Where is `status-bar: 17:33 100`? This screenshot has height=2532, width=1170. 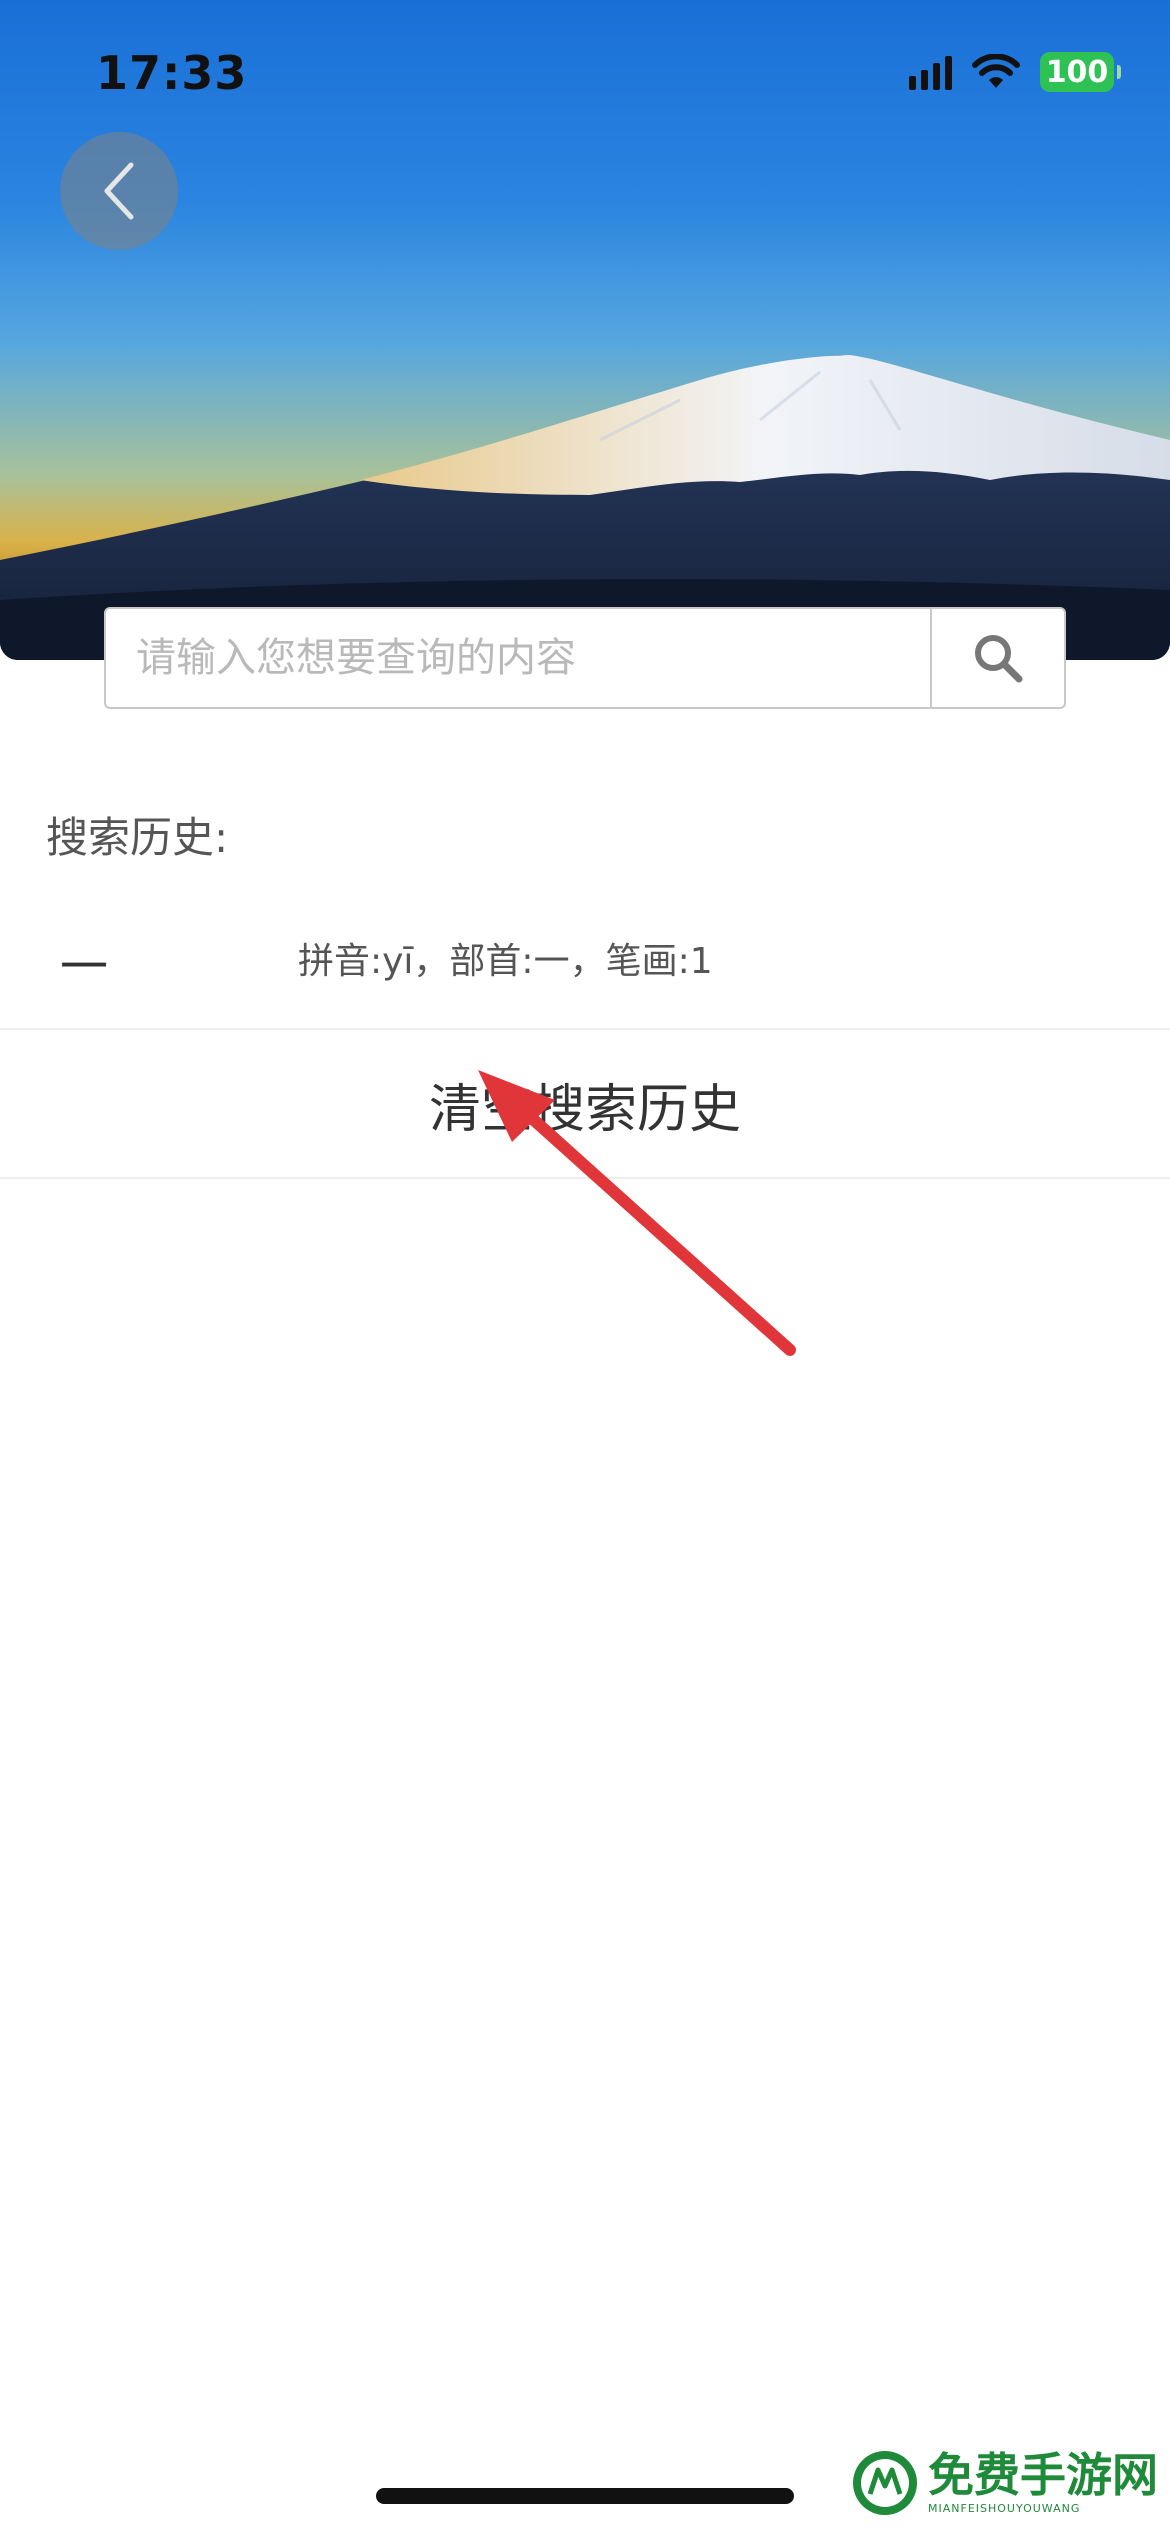
status-bar: 17:33 100 is located at coordinates (585, 75).